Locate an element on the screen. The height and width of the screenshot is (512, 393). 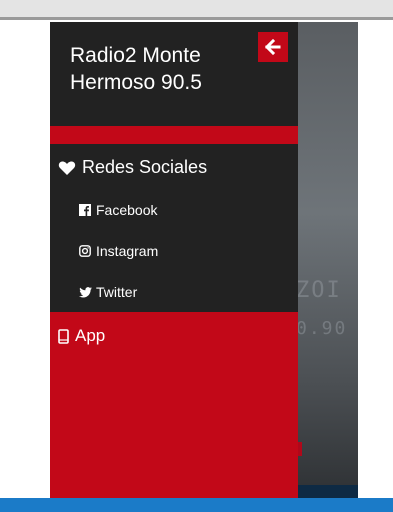
menu-item-label: App is located at coordinates (90, 335).